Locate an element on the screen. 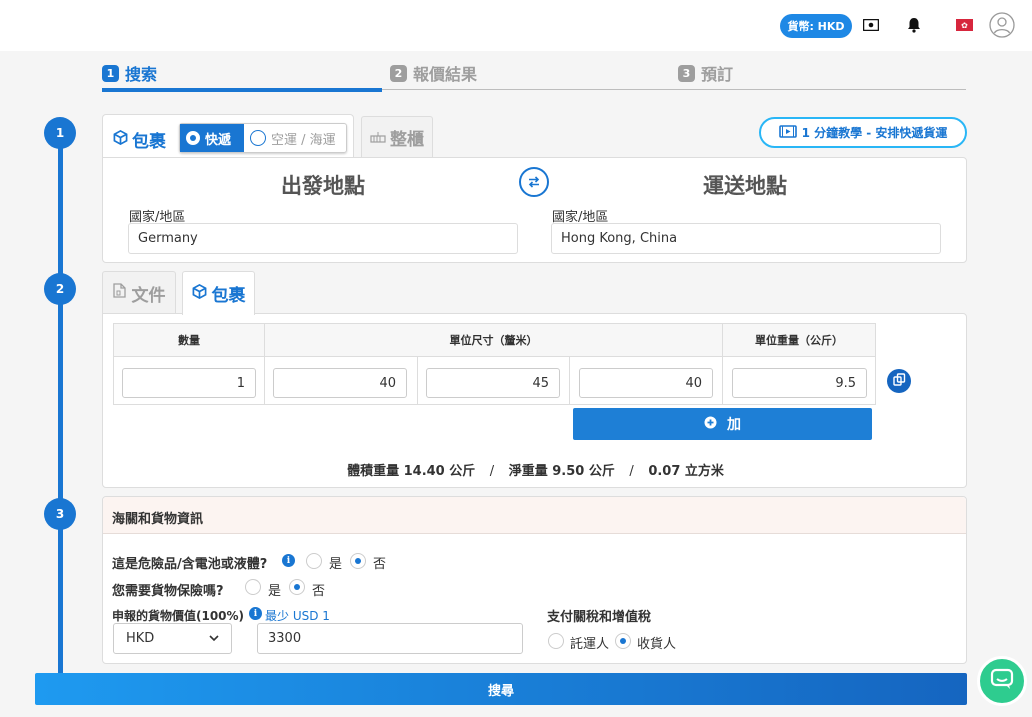 This screenshot has width=1032, height=717. weight-cell: 9.5 is located at coordinates (799, 380).